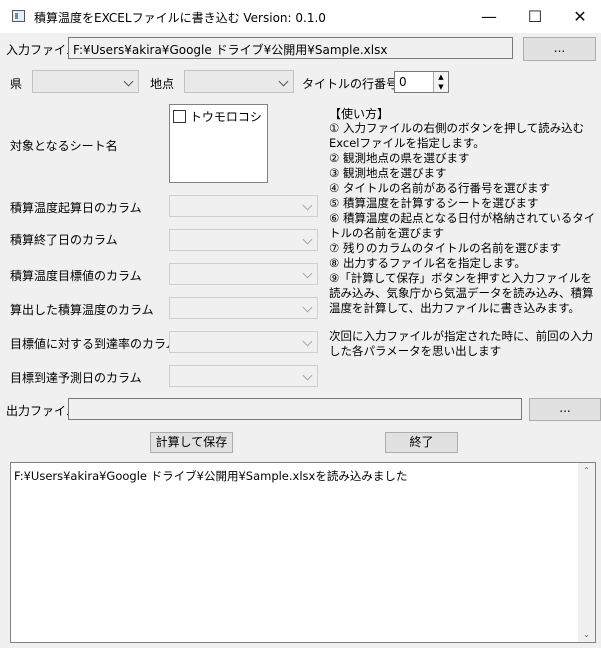 Image resolution: width=601 pixels, height=648 pixels. Describe the element at coordinates (586, 634) in the screenshot. I see `scroll-down-icon: ⌄` at that location.